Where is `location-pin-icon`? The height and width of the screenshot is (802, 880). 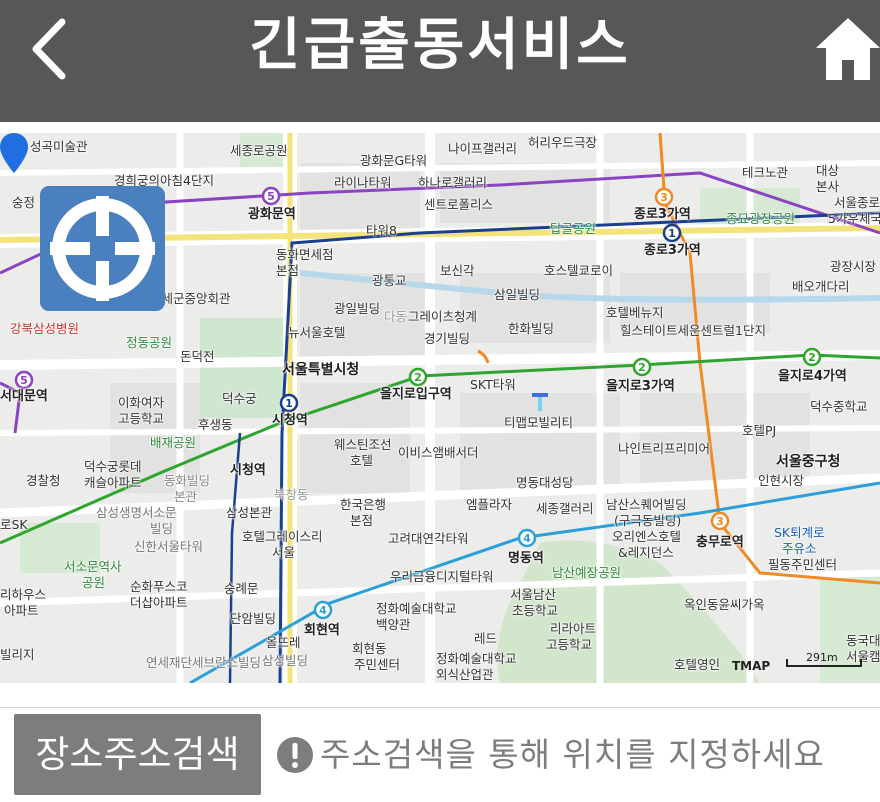
location-pin-icon is located at coordinates (14, 153).